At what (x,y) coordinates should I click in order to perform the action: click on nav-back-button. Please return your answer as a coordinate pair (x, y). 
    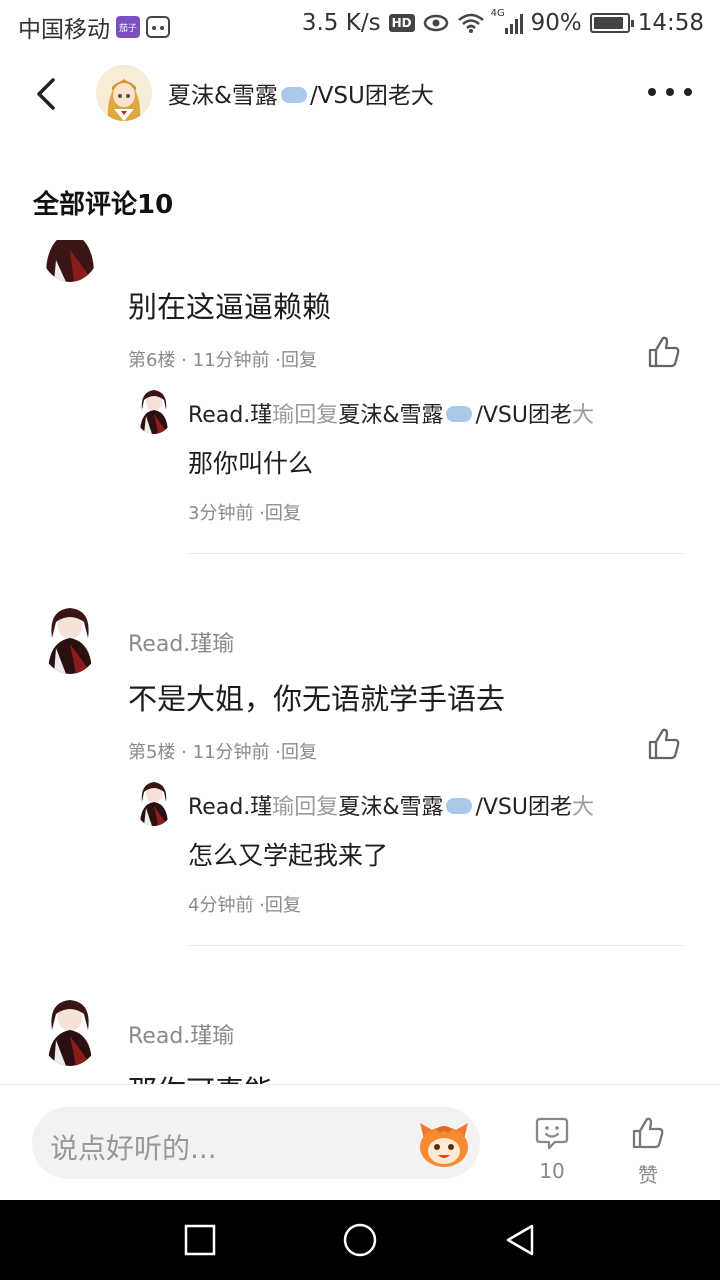
    Looking at the image, I should click on (520, 1240).